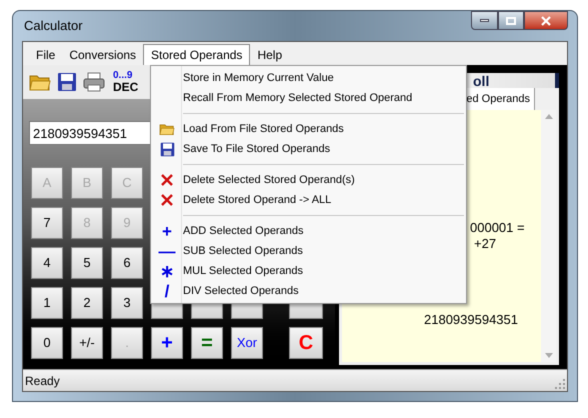 This screenshot has height=418, width=588. Describe the element at coordinates (167, 291) in the screenshot. I see `operator-symbol: /` at that location.